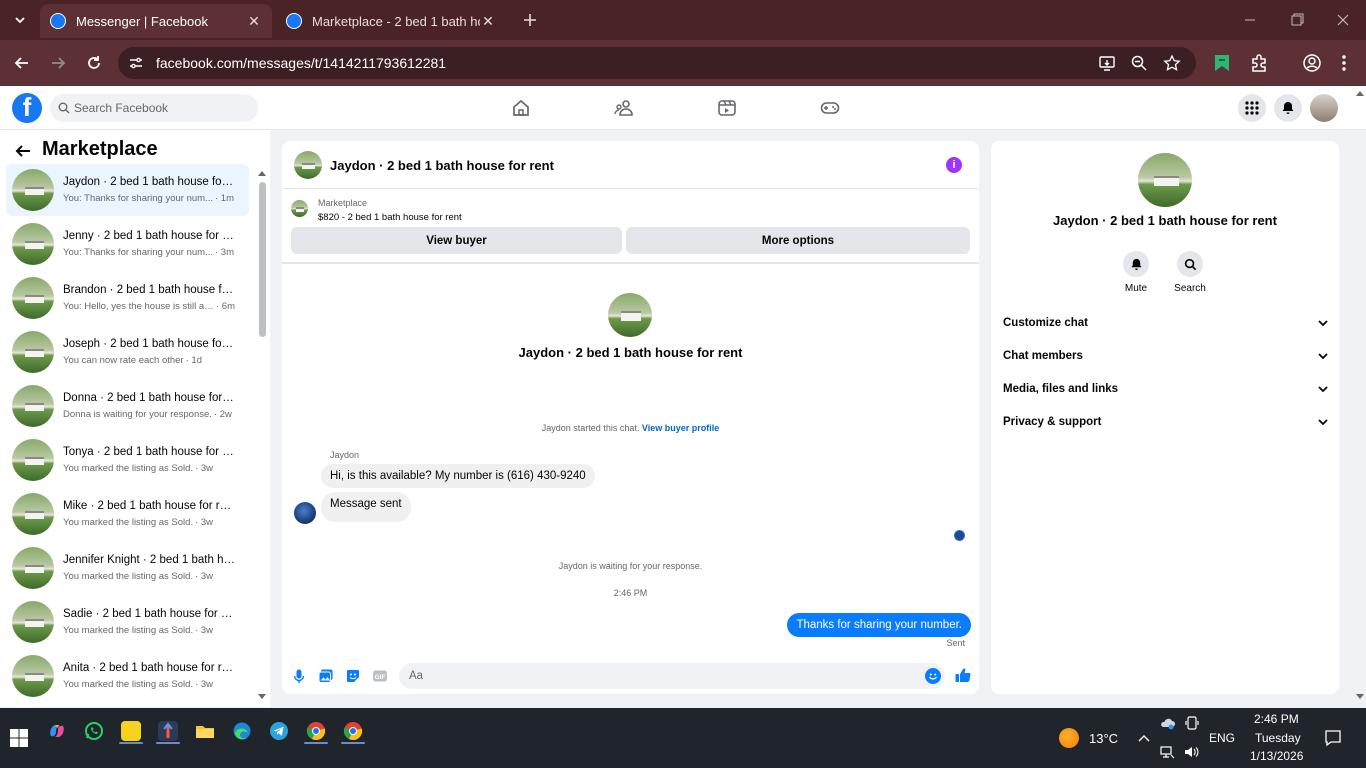  Describe the element at coordinates (305, 513) in the screenshot. I see `sender-avatar` at that location.